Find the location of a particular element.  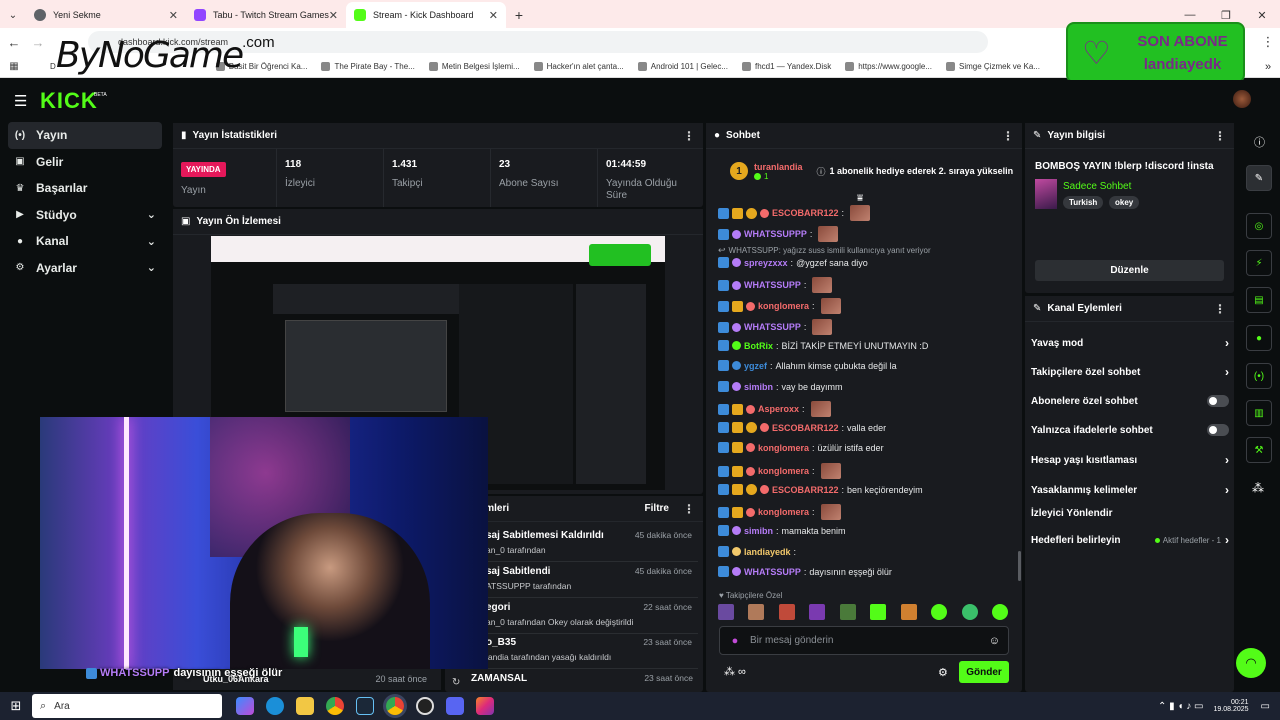

channel-action-row: Takipçilere özel sohbet › is located at coordinates (1130, 372).